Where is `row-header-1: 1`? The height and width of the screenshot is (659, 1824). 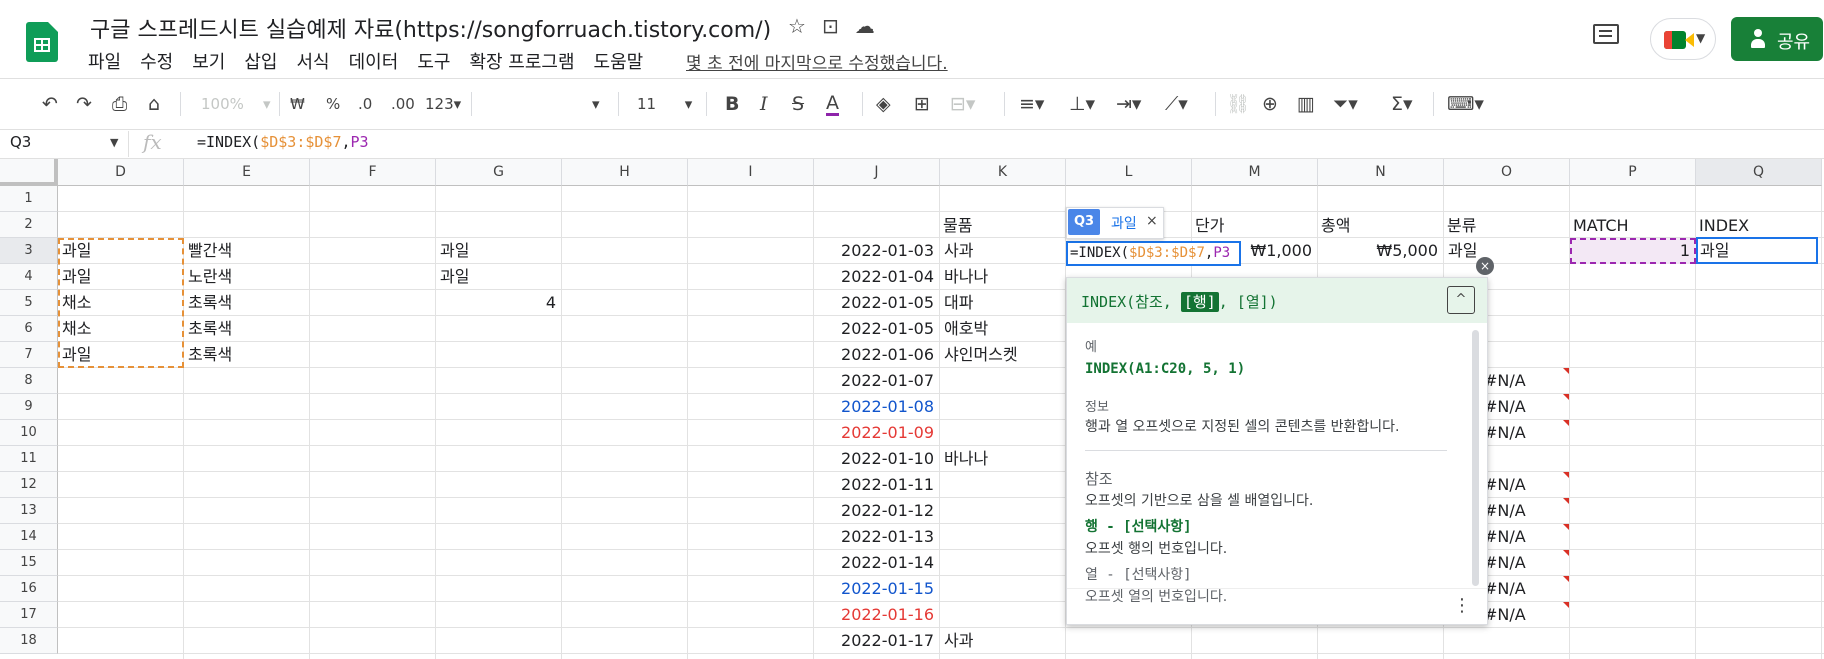
row-header-1: 1 is located at coordinates (29, 199).